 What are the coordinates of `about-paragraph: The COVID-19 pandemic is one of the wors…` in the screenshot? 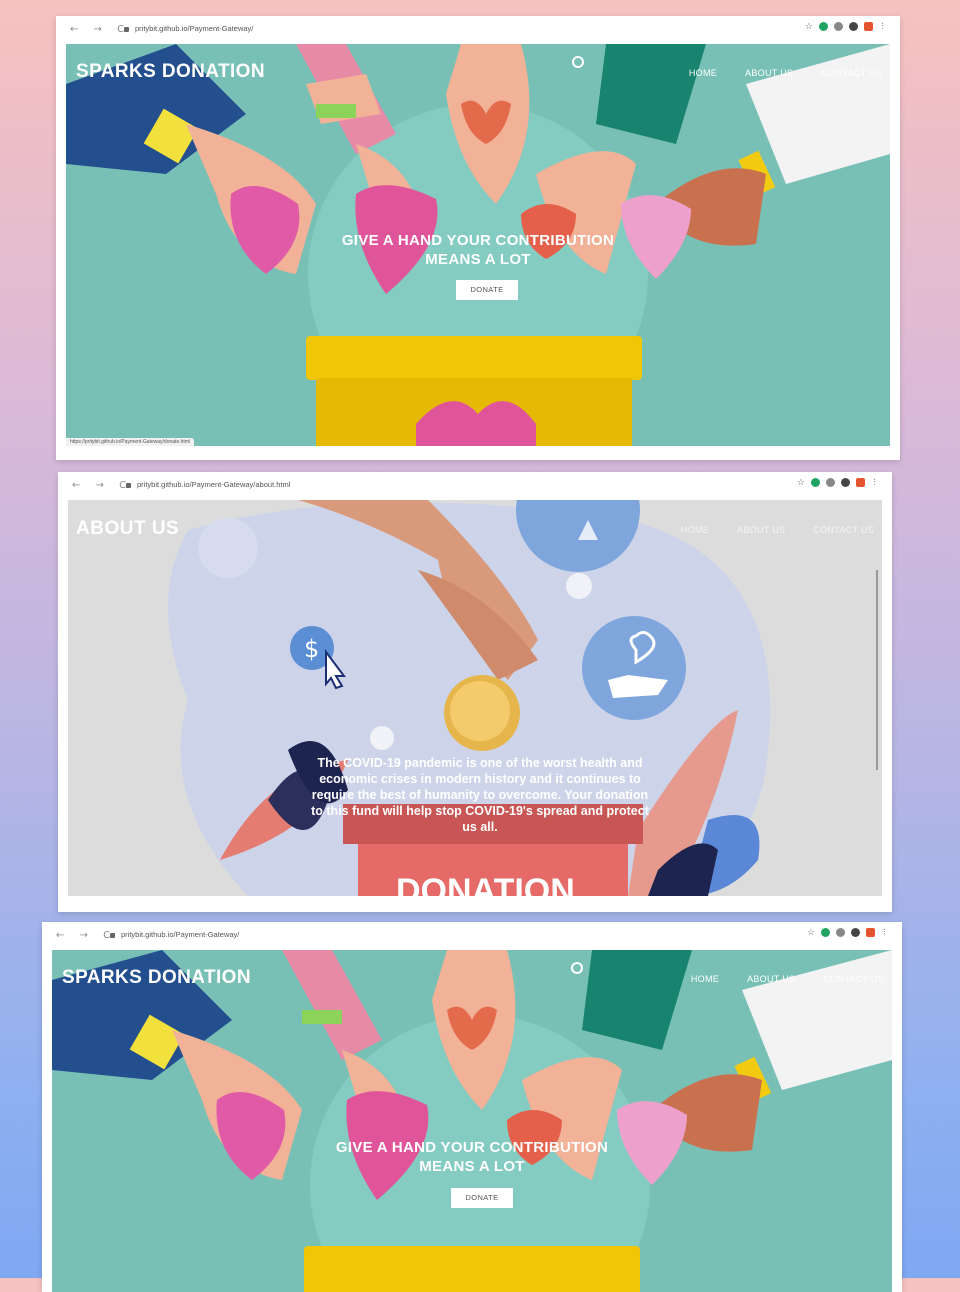 It's located at (480, 795).